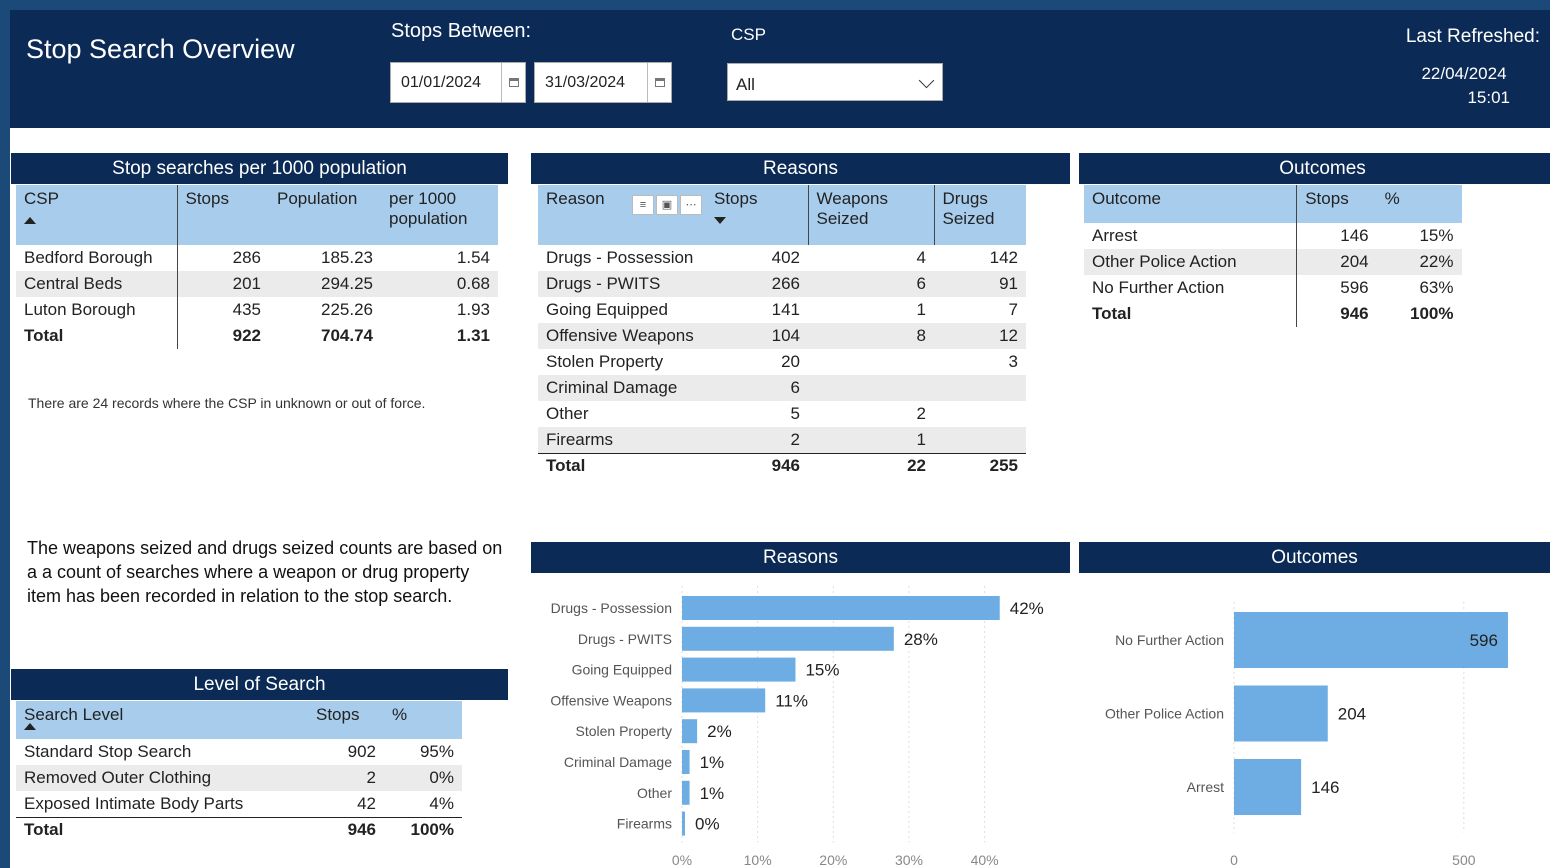 This screenshot has height=868, width=1550. Describe the element at coordinates (162, 720) in the screenshot. I see `column-header-search-level: Search Level` at that location.